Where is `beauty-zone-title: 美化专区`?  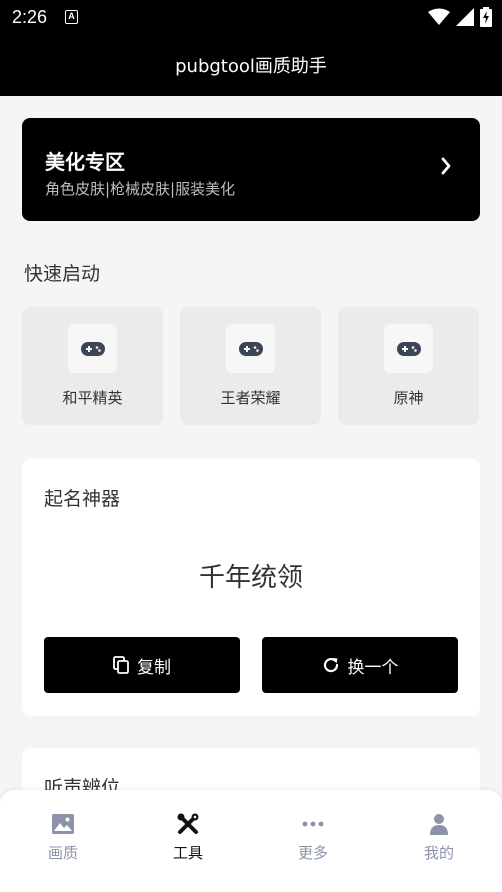
beauty-zone-title: 美化专区 is located at coordinates (85, 162).